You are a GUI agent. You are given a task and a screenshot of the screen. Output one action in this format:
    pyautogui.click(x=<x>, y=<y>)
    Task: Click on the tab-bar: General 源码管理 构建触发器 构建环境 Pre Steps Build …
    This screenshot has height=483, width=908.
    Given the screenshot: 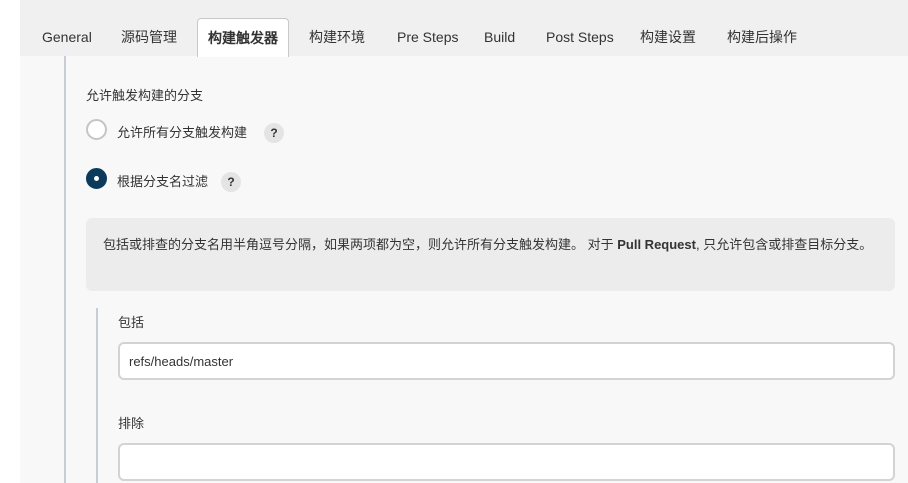 What is the action you would take?
    pyautogui.click(x=464, y=28)
    